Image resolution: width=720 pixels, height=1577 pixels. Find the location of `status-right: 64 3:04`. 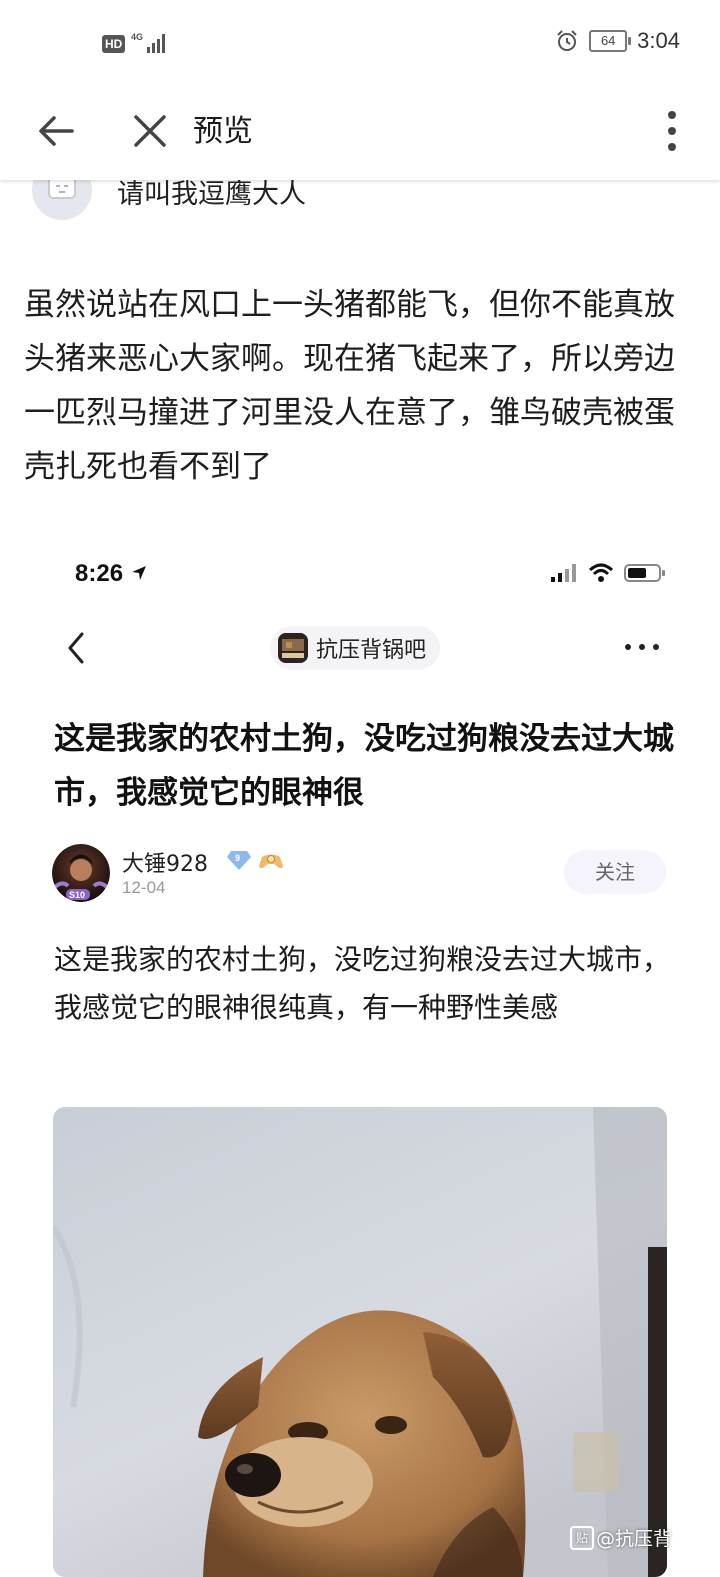

status-right: 64 3:04 is located at coordinates (617, 41).